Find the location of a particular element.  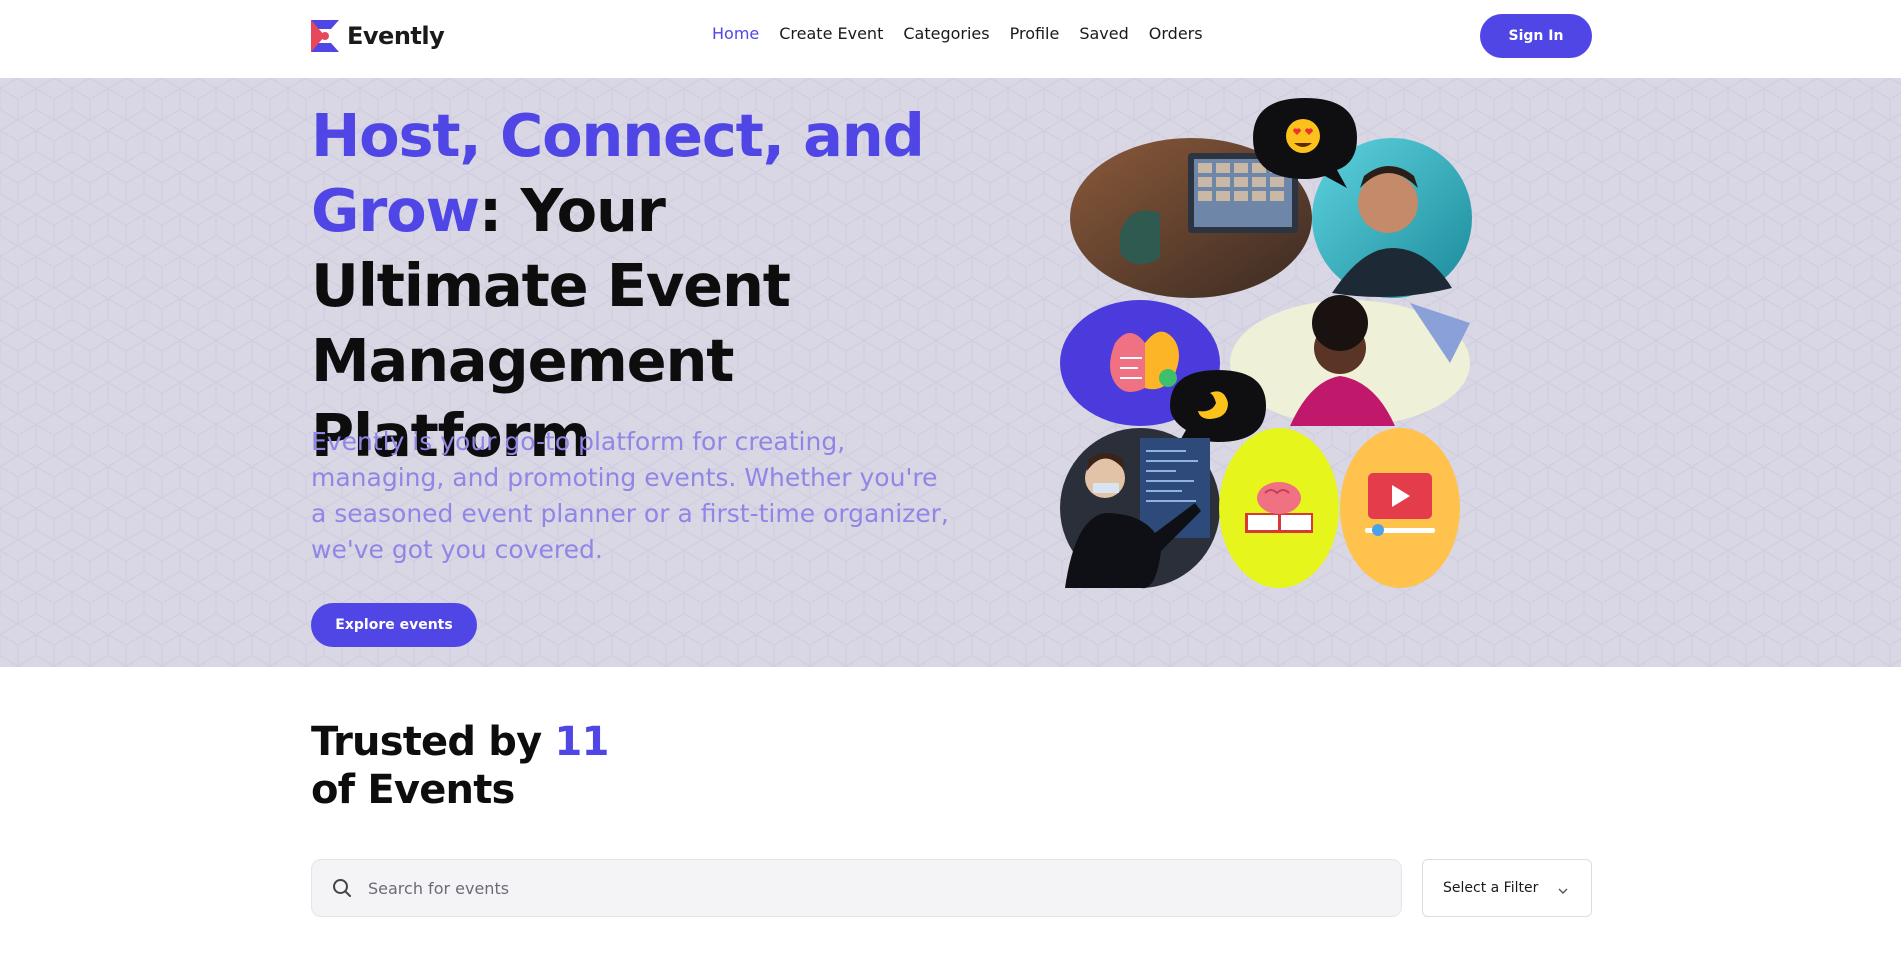

sign-in-button: Sign In is located at coordinates (1536, 36).